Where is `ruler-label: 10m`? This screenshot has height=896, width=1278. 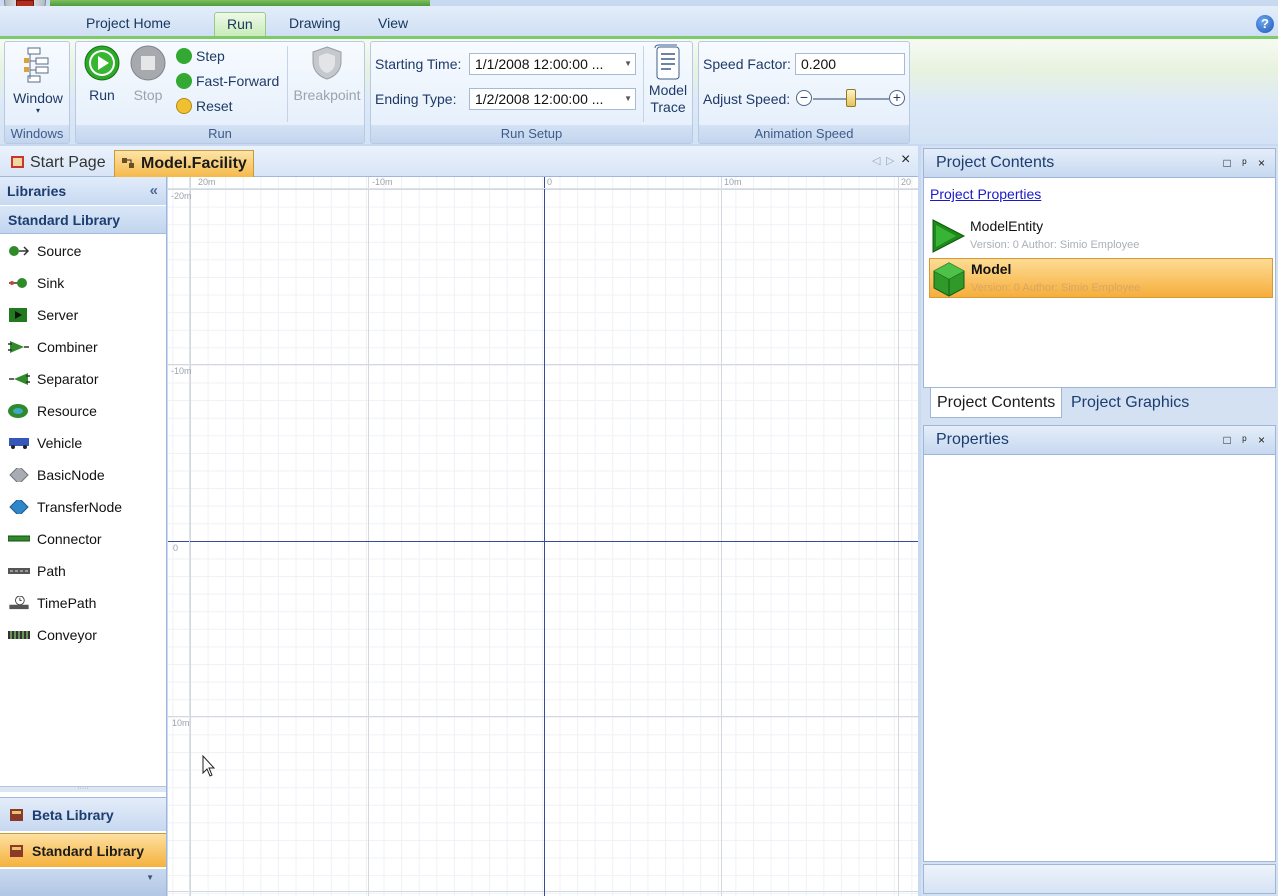
ruler-label: 10m is located at coordinates (733, 182).